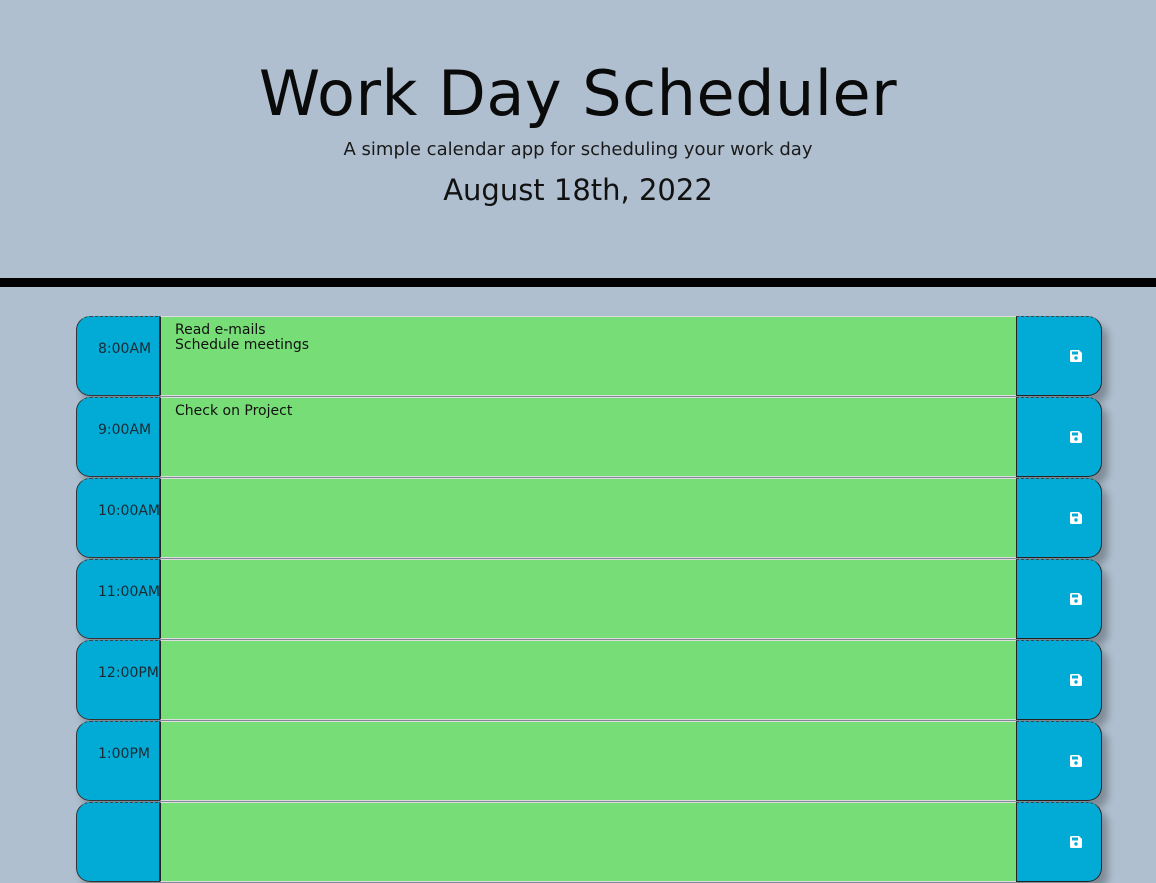 The width and height of the screenshot is (1156, 883). I want to click on time-block-row: 8:00AM Read e-mails Schedule meetings, so click(589, 356).